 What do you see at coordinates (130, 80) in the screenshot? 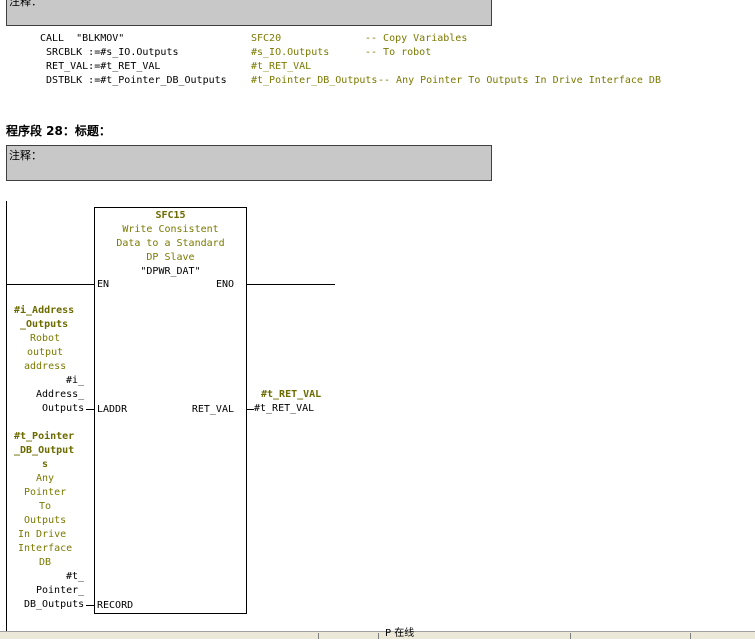
I see `dstblk-line-code: DSTBLK :=#t_Pointer_DB_Outputs` at bounding box center [130, 80].